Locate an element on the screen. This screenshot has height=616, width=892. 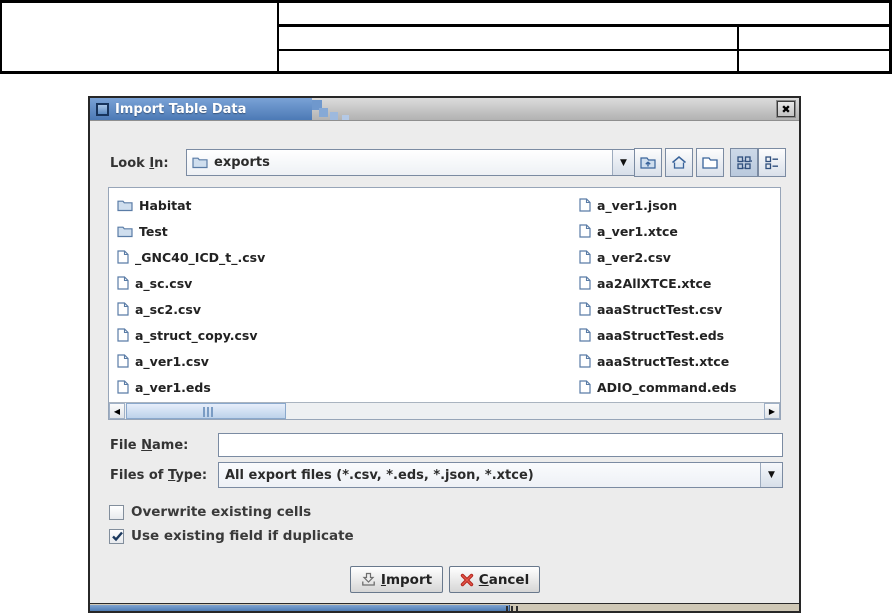
dialog-title: Import Table Data is located at coordinates (181, 109).